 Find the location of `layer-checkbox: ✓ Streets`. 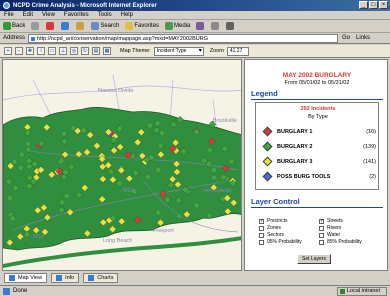

layer-checkbox: ✓ Streets is located at coordinates (331, 221).